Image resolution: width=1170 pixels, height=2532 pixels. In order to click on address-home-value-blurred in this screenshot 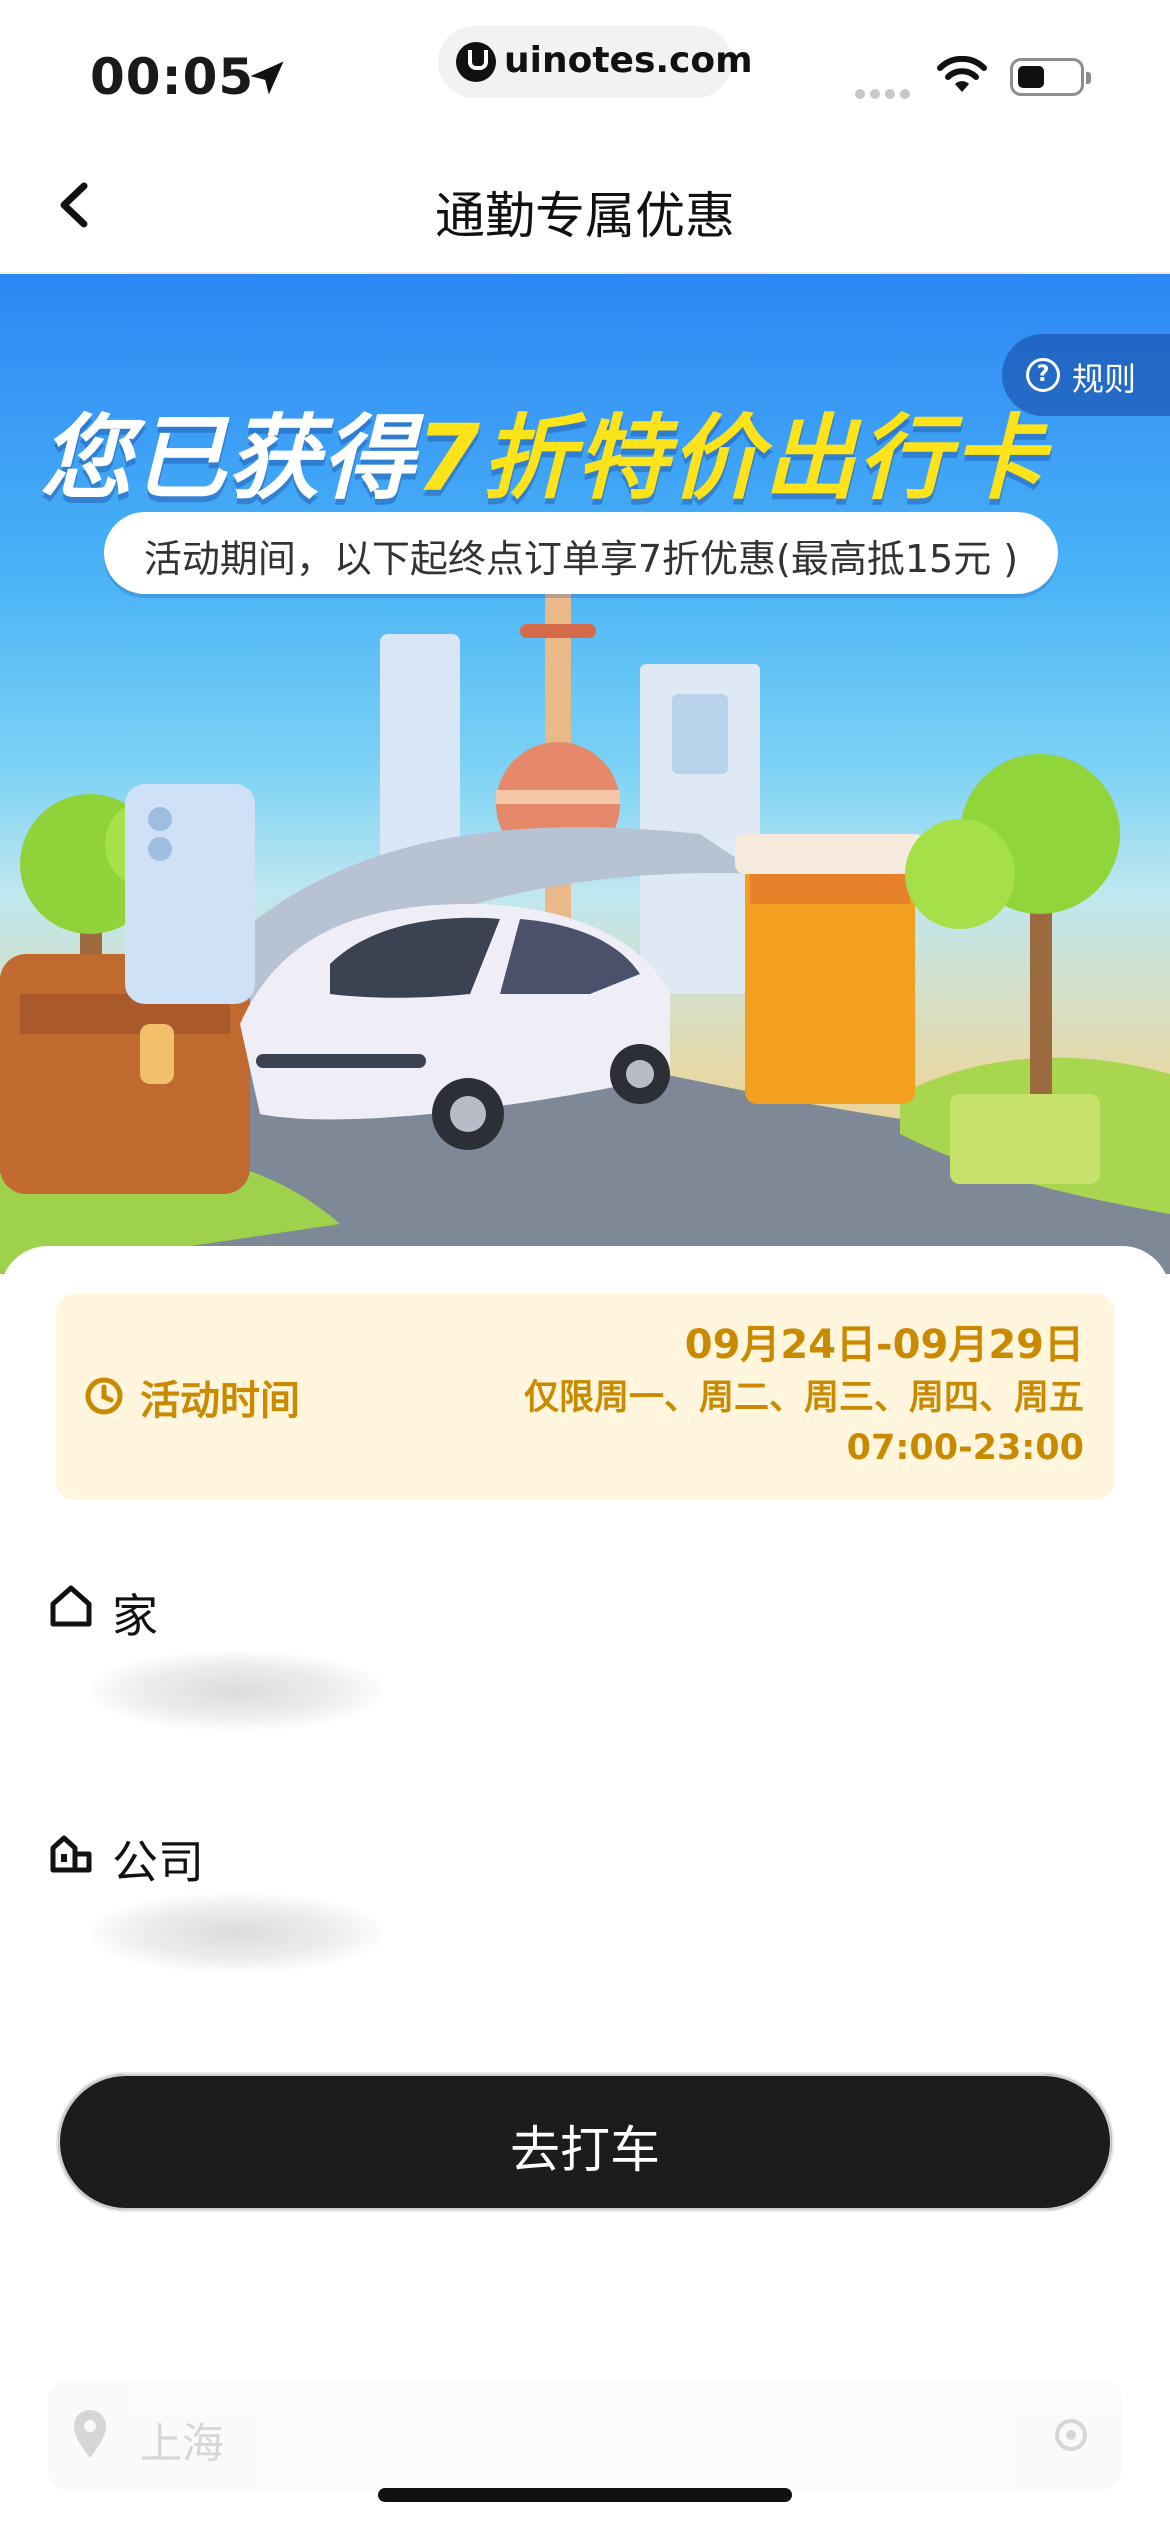, I will do `click(237, 1691)`.